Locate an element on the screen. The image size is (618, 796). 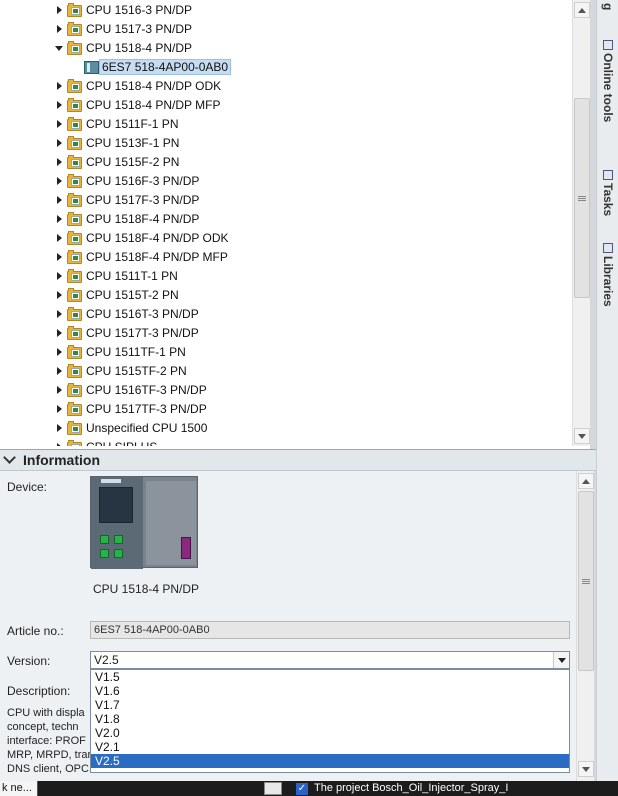
tree-item: CPU 1518-4 PN/DP MFP is located at coordinates (286, 105).